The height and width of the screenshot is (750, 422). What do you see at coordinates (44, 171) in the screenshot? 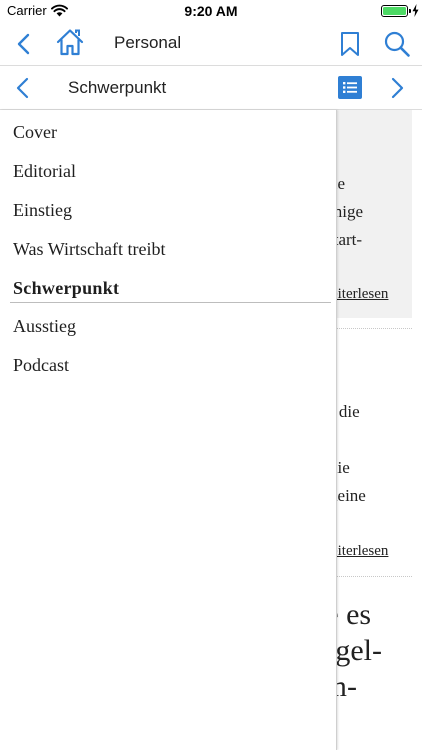
I see `toc-item-label: Editorial` at bounding box center [44, 171].